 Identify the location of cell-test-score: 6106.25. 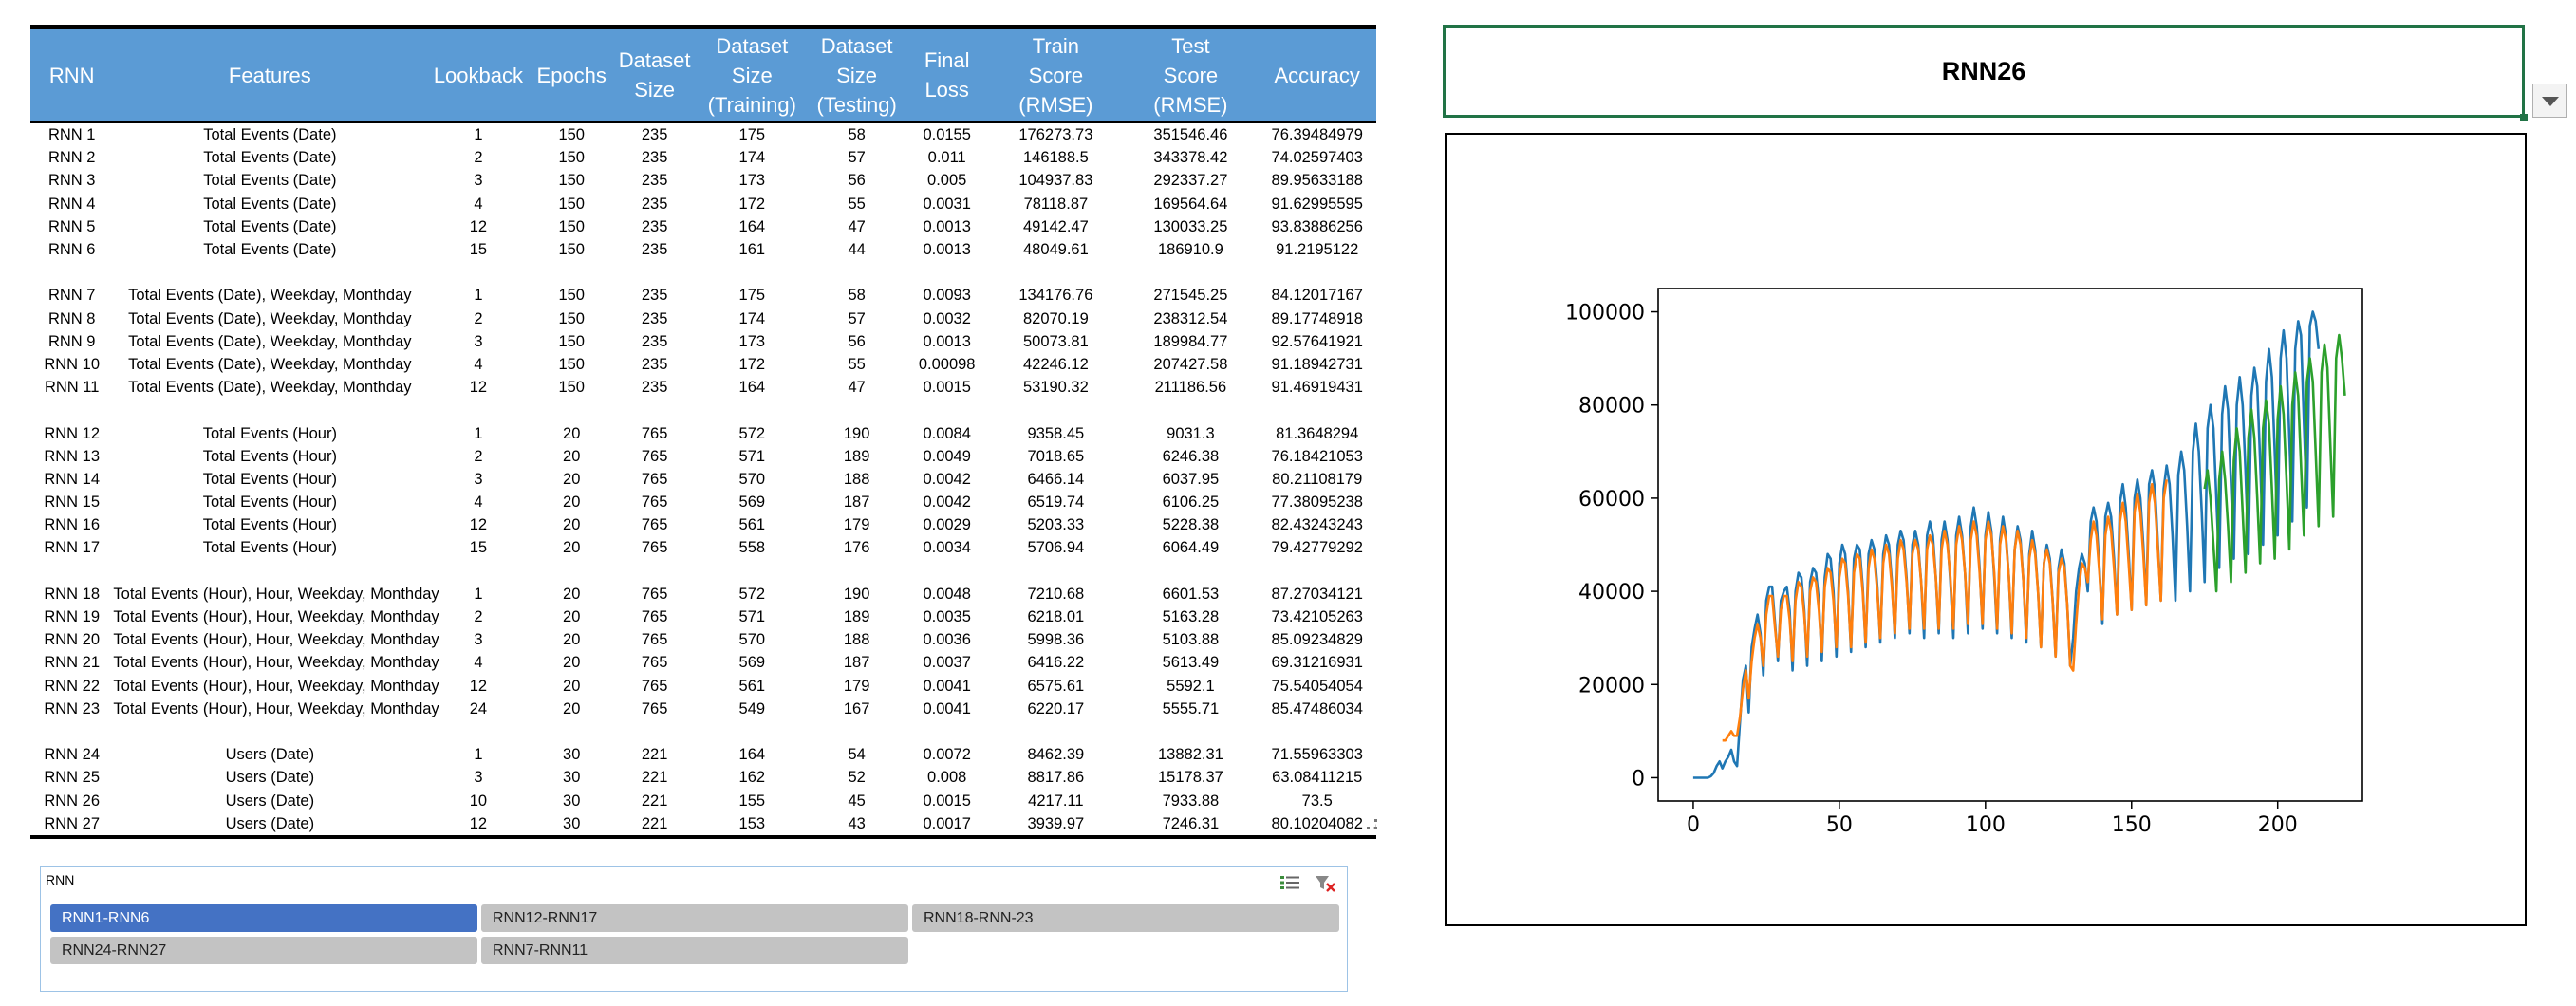
(1190, 502).